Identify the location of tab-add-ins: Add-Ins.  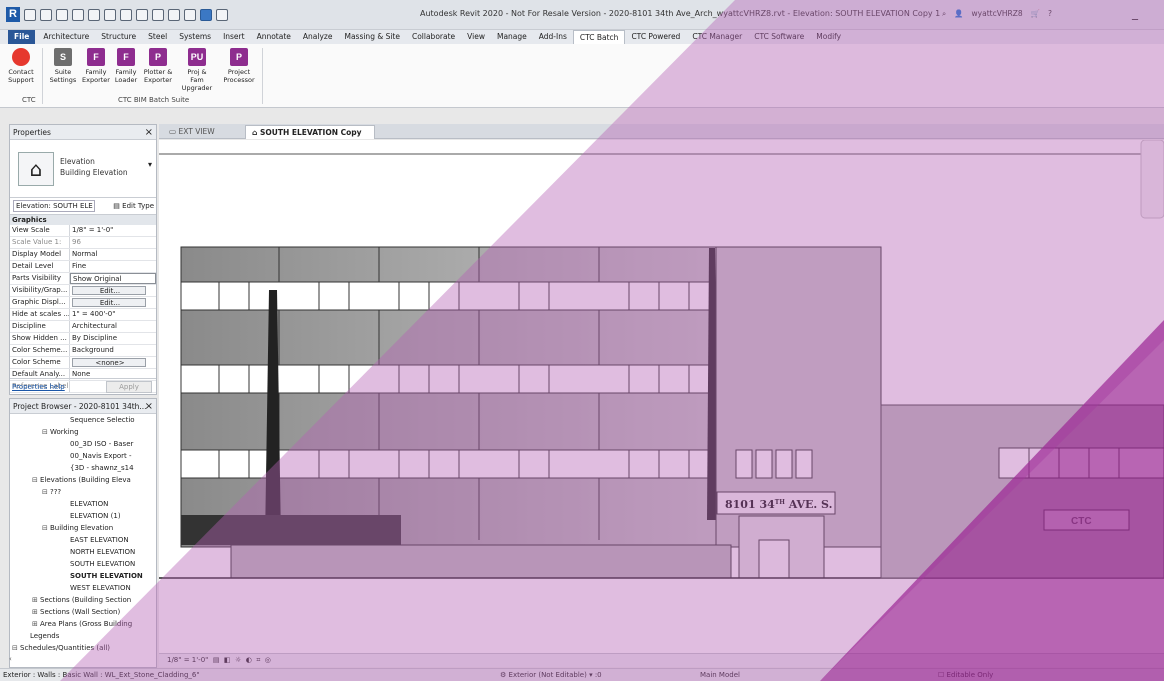
(553, 37).